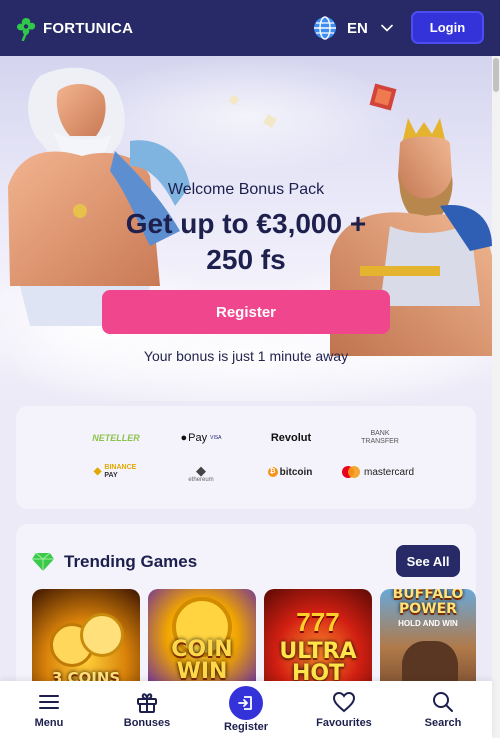 This screenshot has height=738, width=500. Describe the element at coordinates (447, 27) in the screenshot. I see `login-button: Login` at that location.